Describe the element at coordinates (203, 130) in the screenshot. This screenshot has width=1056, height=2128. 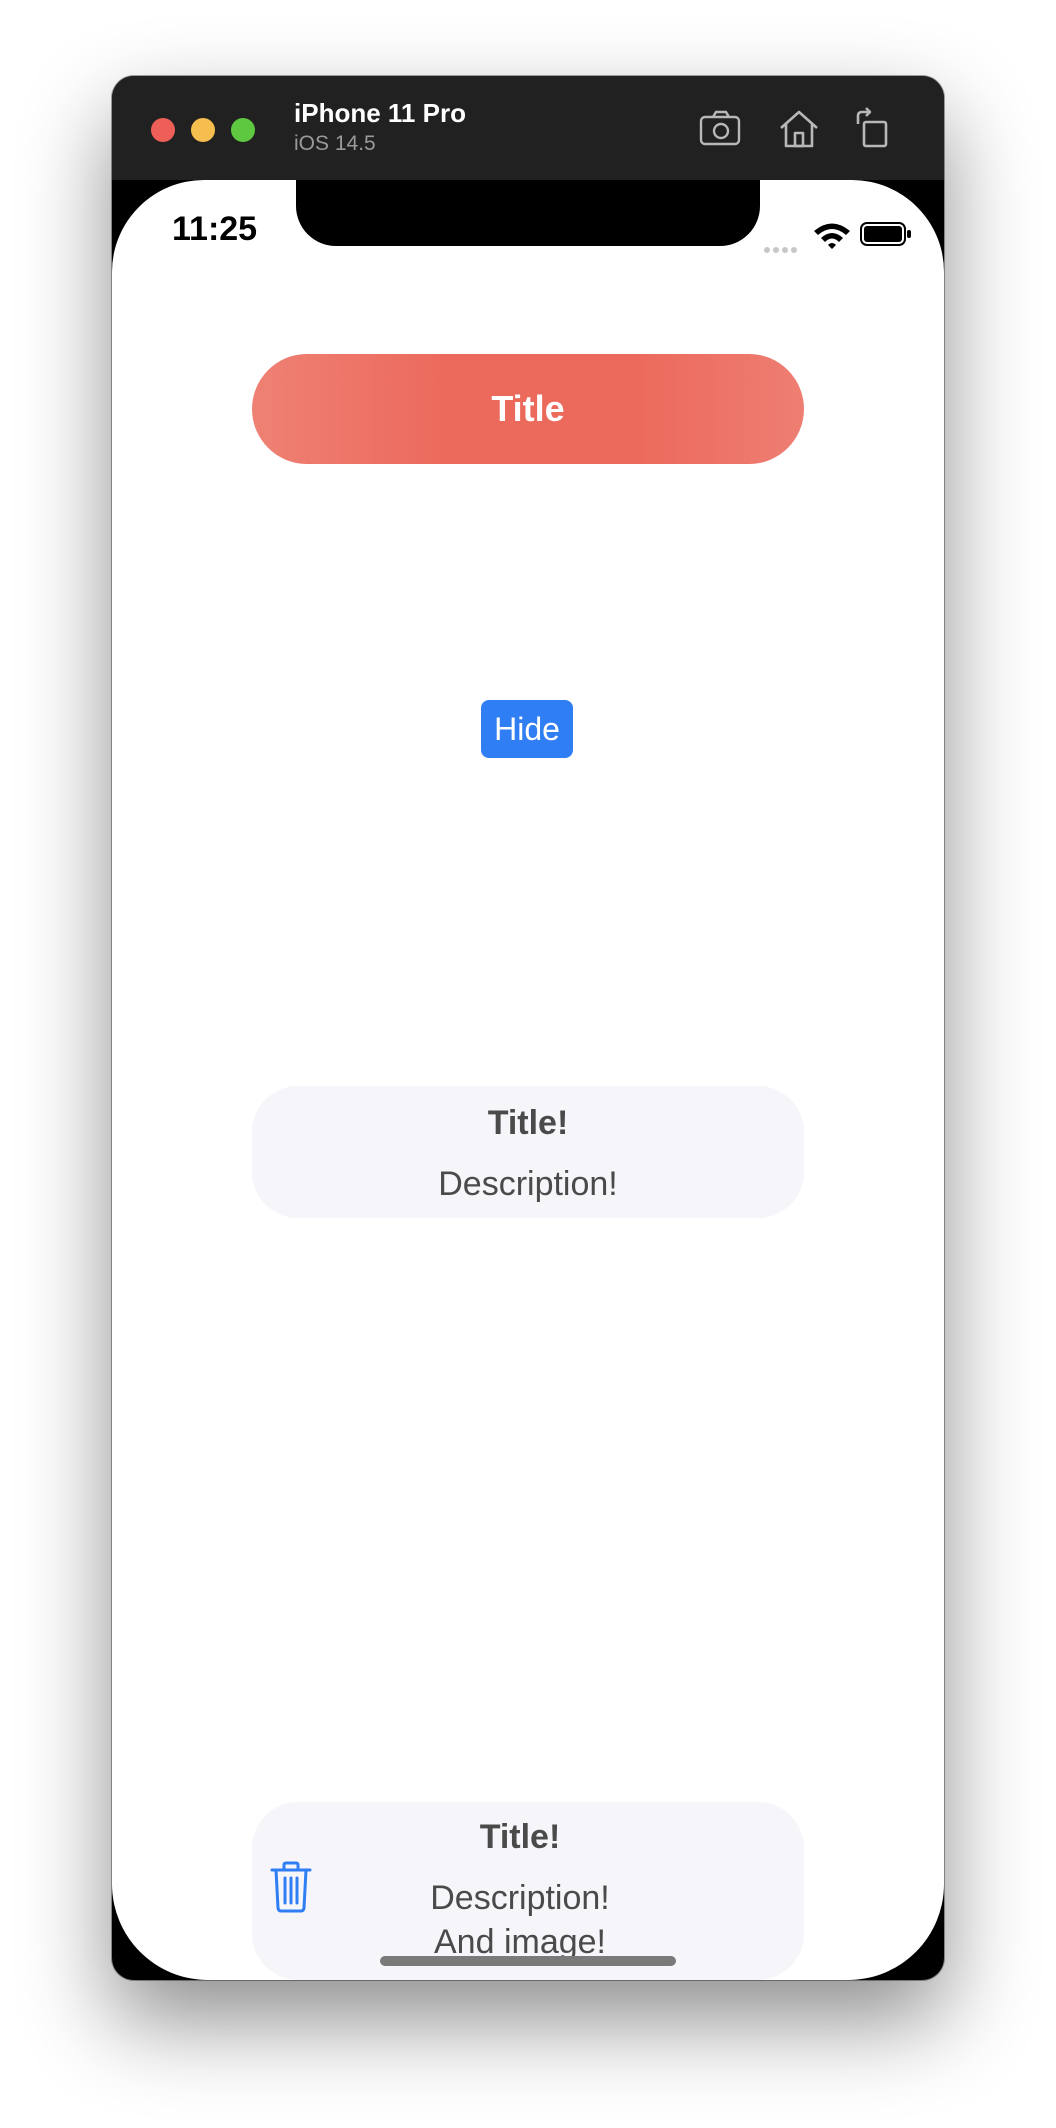
I see `minimize-window-button` at that location.